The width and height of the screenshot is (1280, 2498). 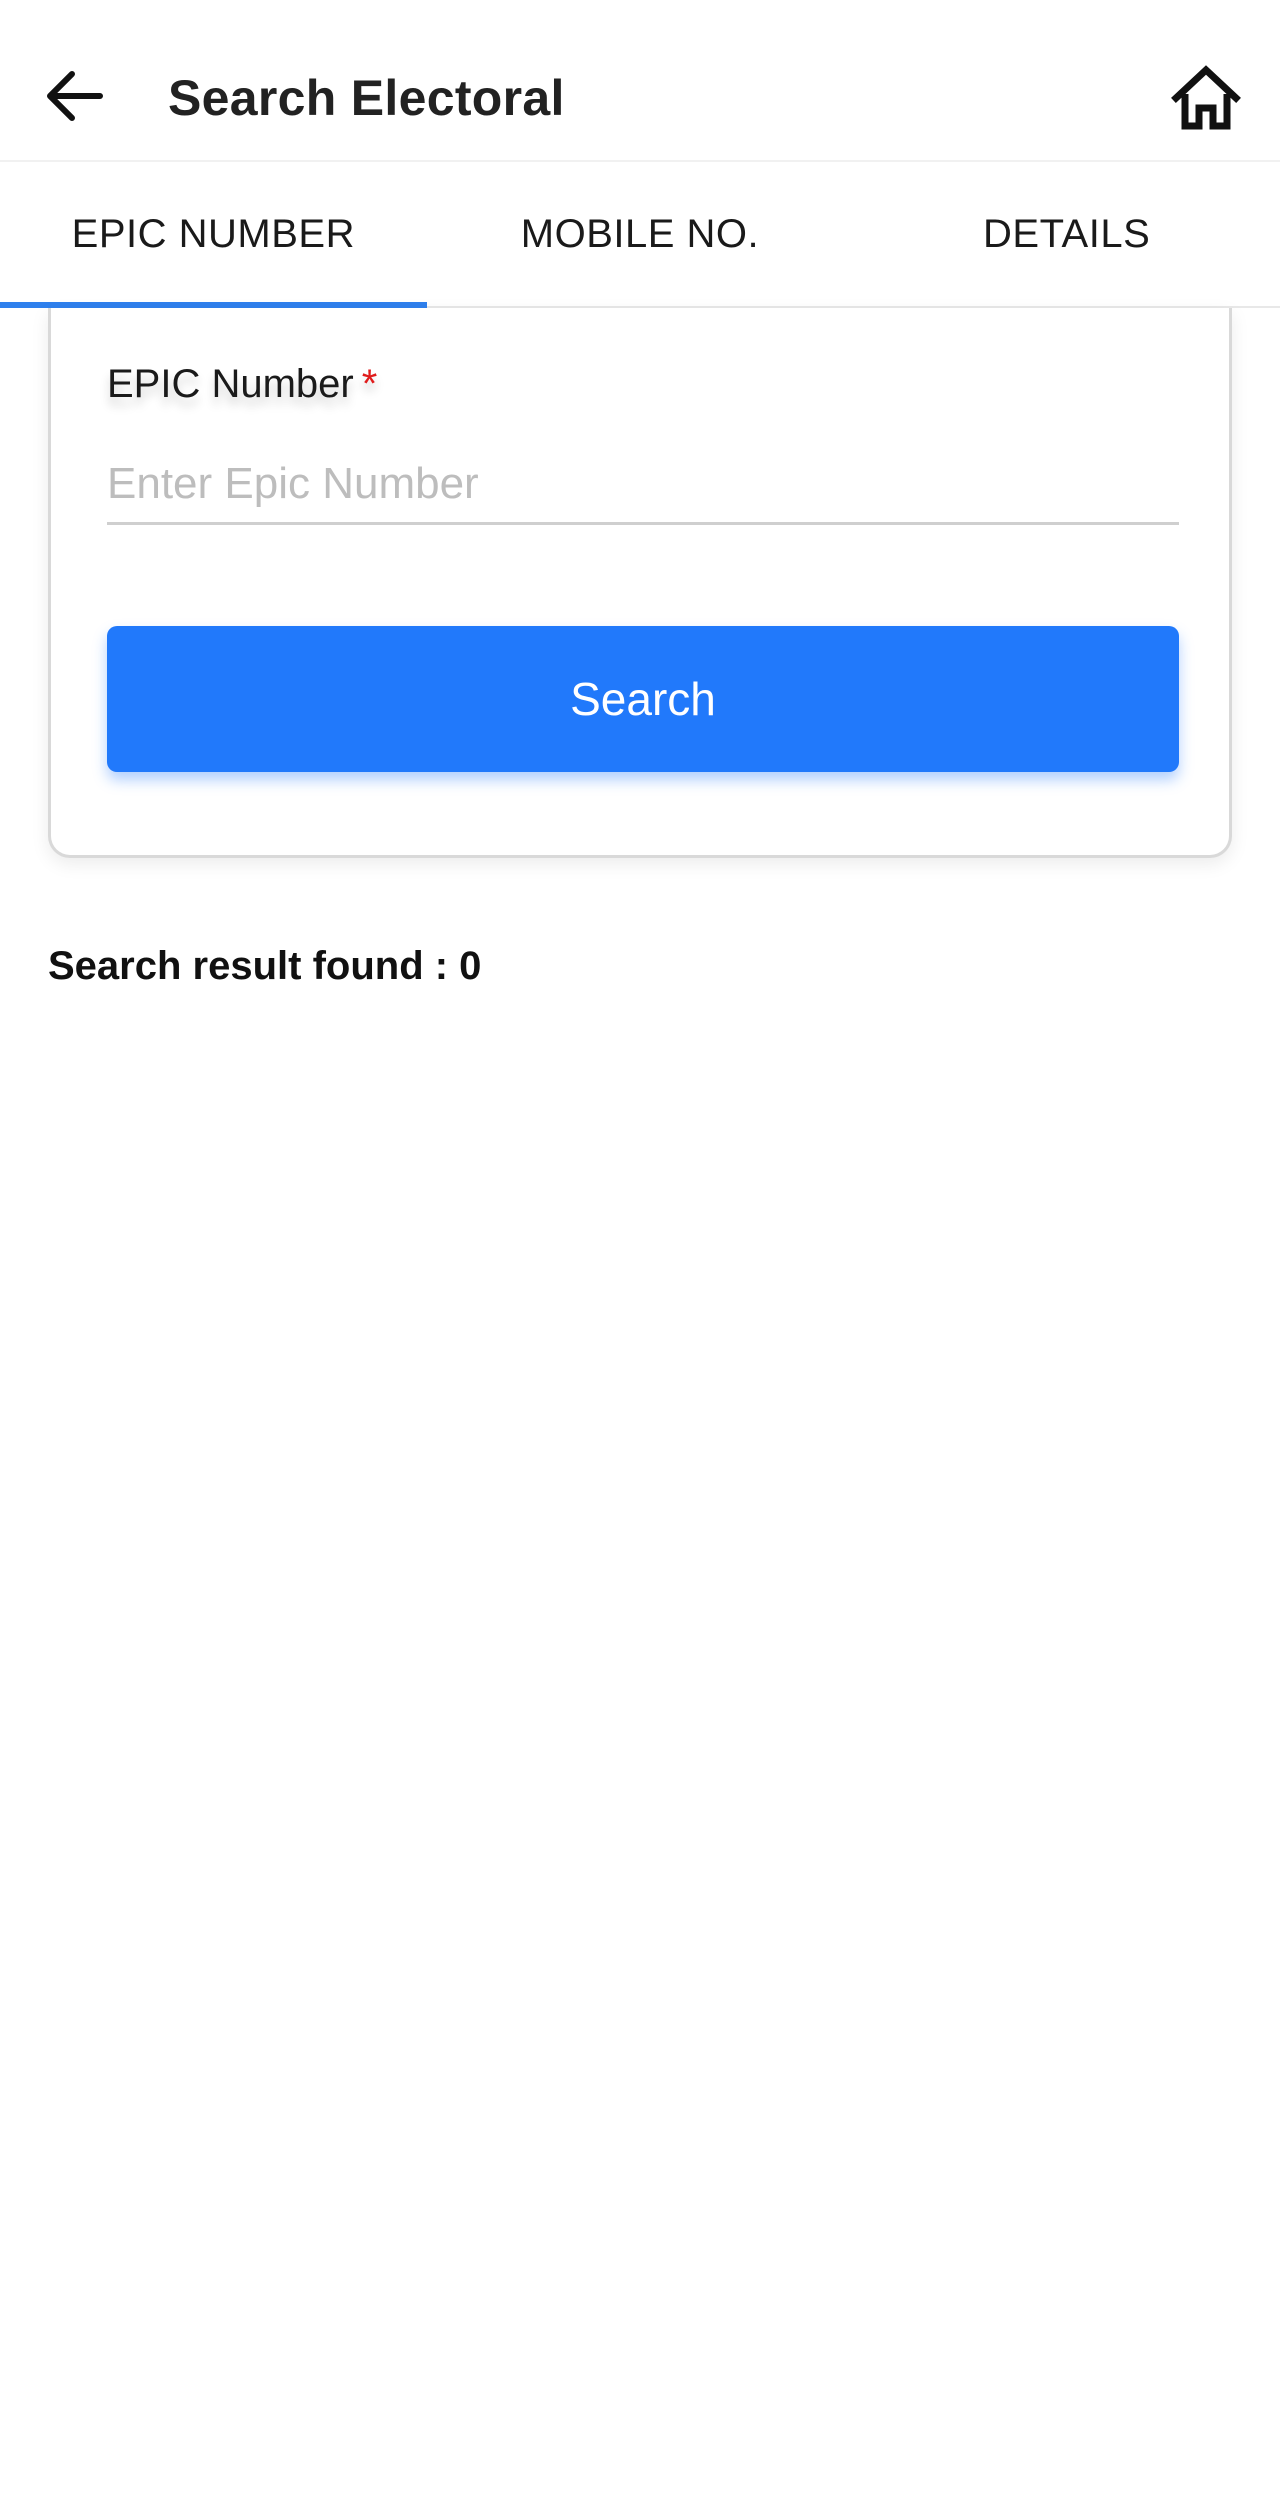 I want to click on home-icon, so click(x=1206, y=97).